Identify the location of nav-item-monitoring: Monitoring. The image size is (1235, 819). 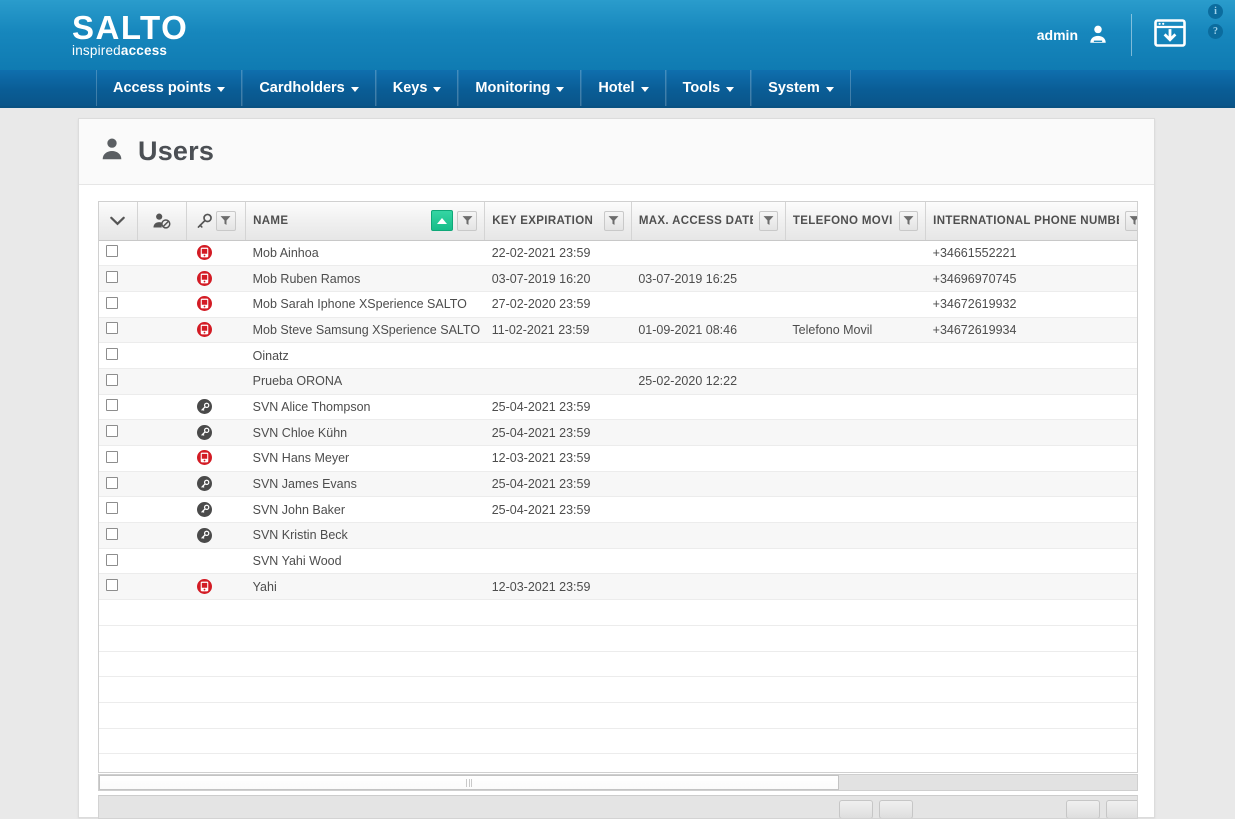
(520, 88).